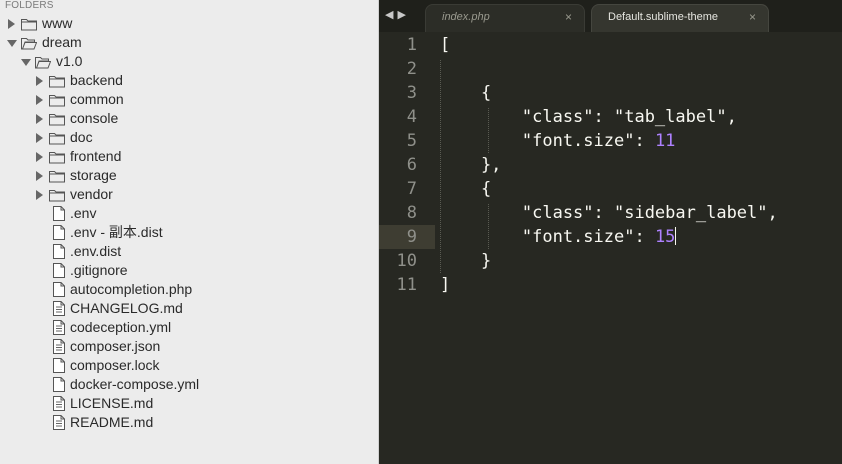 Image resolution: width=842 pixels, height=464 pixels. Describe the element at coordinates (189, 156) in the screenshot. I see `tree-folder: frontend` at that location.